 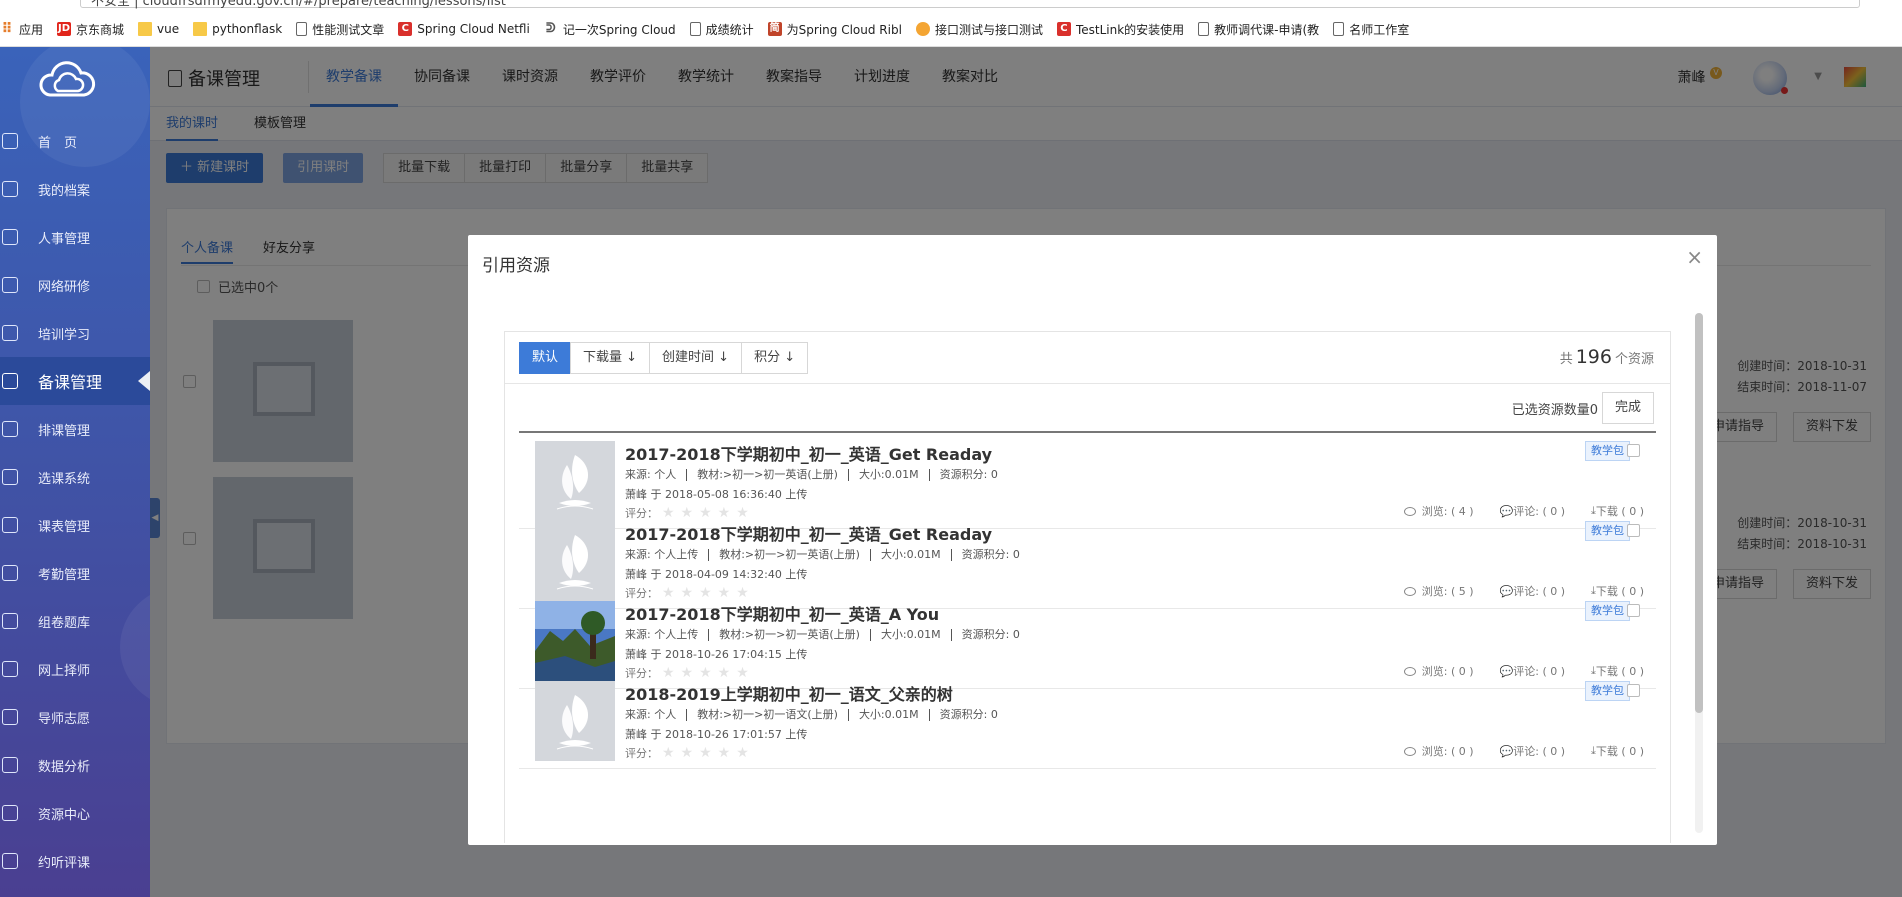 I want to click on bookmark-item: 名师工作室, so click(x=1371, y=29).